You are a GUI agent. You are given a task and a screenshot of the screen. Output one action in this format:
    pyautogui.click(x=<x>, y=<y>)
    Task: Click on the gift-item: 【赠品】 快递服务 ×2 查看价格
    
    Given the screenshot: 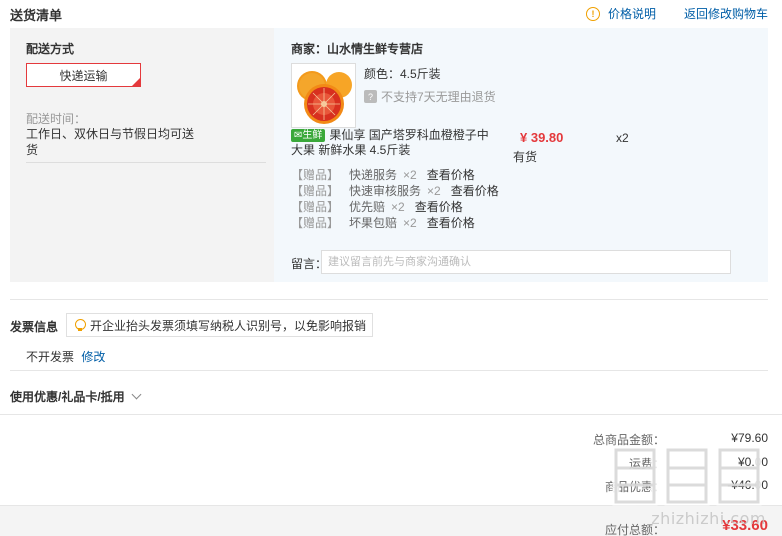 What is the action you would take?
    pyautogui.click(x=395, y=175)
    